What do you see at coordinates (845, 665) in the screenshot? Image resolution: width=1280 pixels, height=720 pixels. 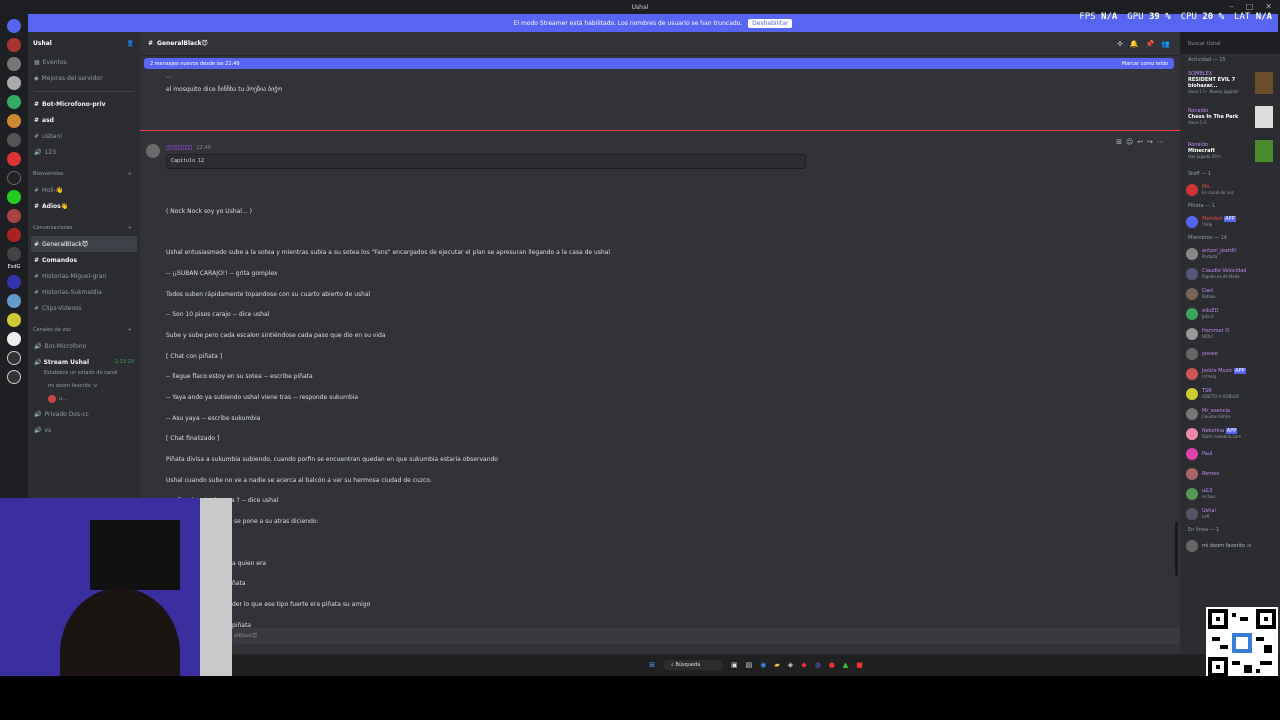 I see `app-icon: ▲` at bounding box center [845, 665].